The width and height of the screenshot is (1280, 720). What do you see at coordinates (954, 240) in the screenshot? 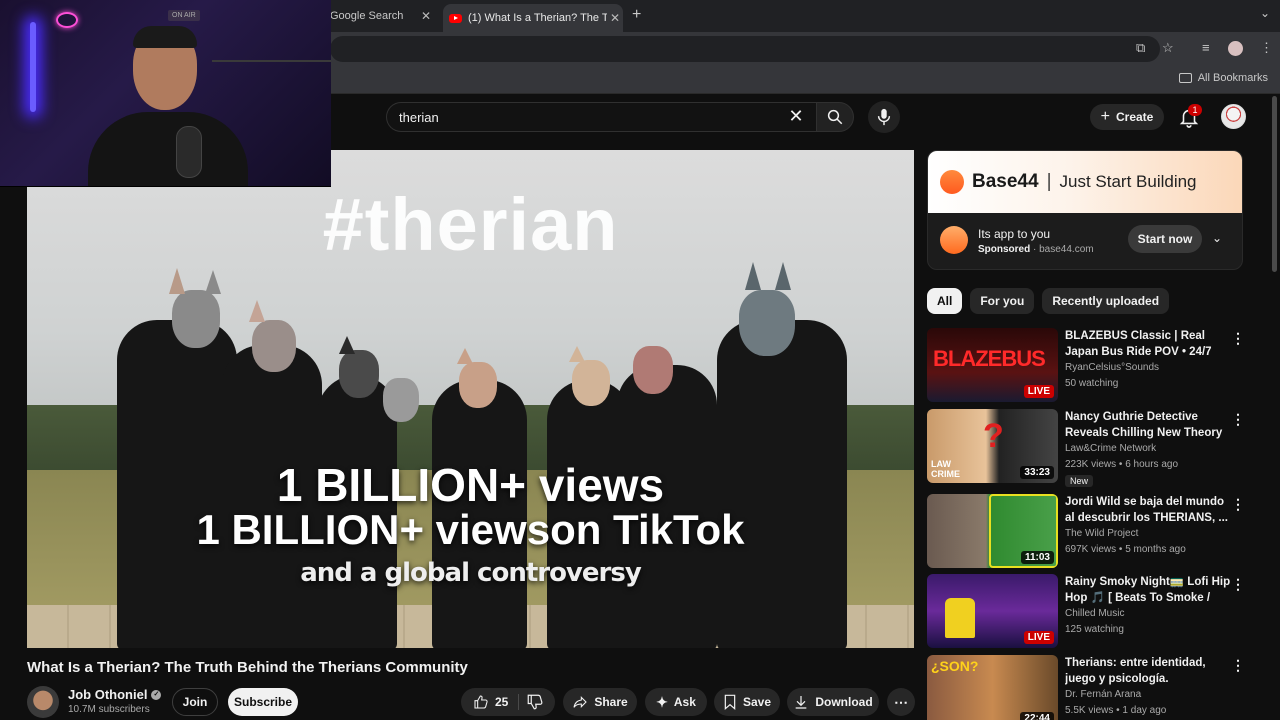
I see `advertiser-avatar` at bounding box center [954, 240].